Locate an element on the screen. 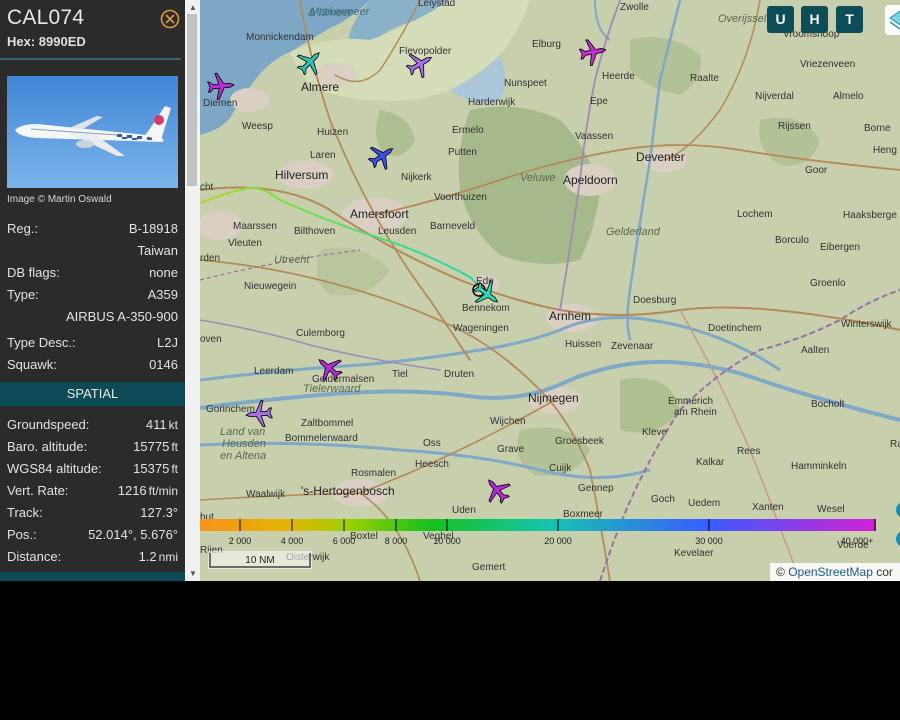 The width and height of the screenshot is (900, 720). svg-text: Weesp is located at coordinates (257, 126).